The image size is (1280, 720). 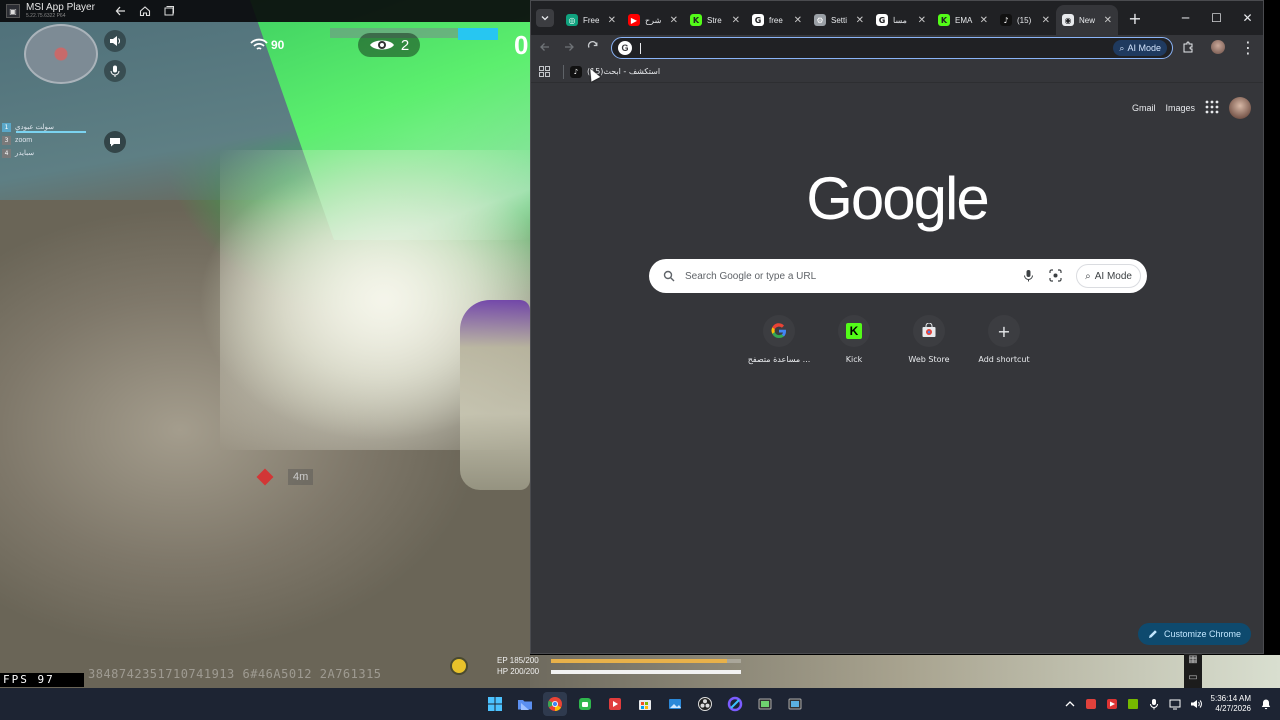 What do you see at coordinates (675, 704) in the screenshot?
I see `photos-icon` at bounding box center [675, 704].